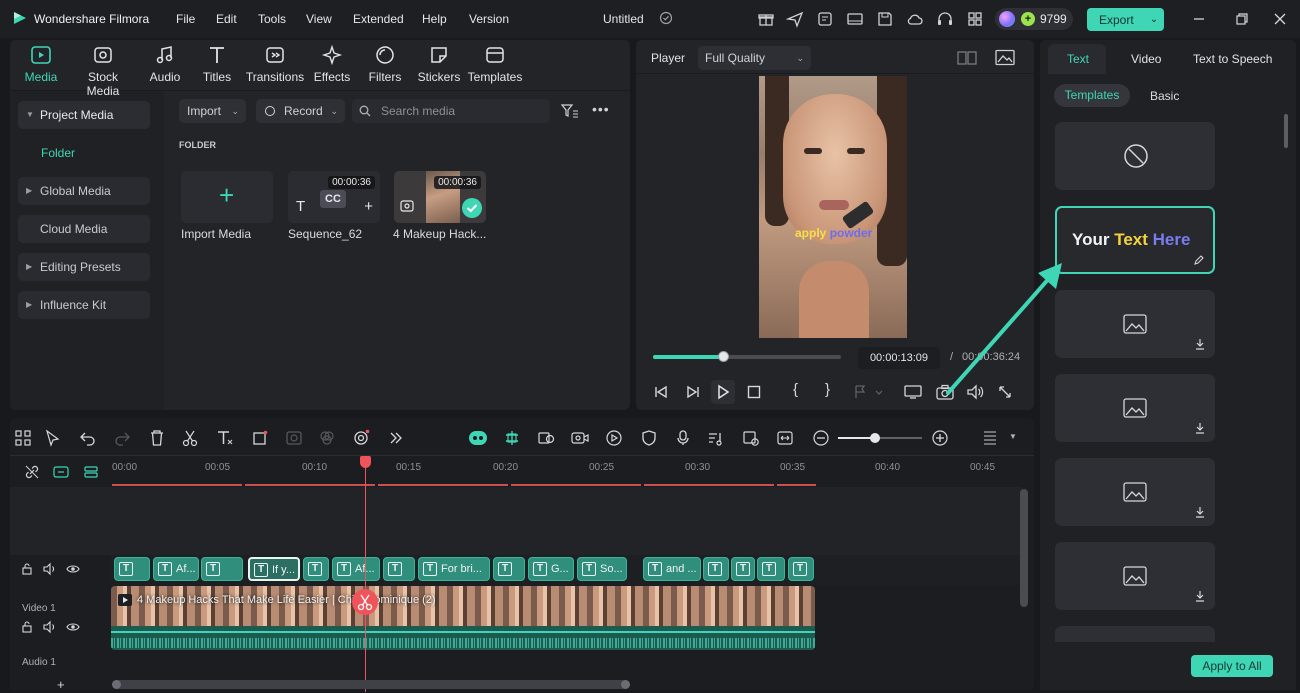 This screenshot has width=1300, height=693. Describe the element at coordinates (84, 191) in the screenshot. I see `sidebar-item-global-media: ▶ Global Media` at that location.